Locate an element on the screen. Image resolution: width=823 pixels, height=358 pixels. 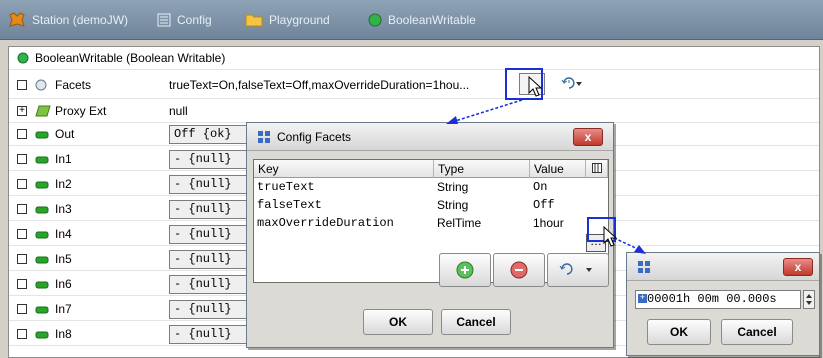
remove-facet-button is located at coordinates (519, 270).